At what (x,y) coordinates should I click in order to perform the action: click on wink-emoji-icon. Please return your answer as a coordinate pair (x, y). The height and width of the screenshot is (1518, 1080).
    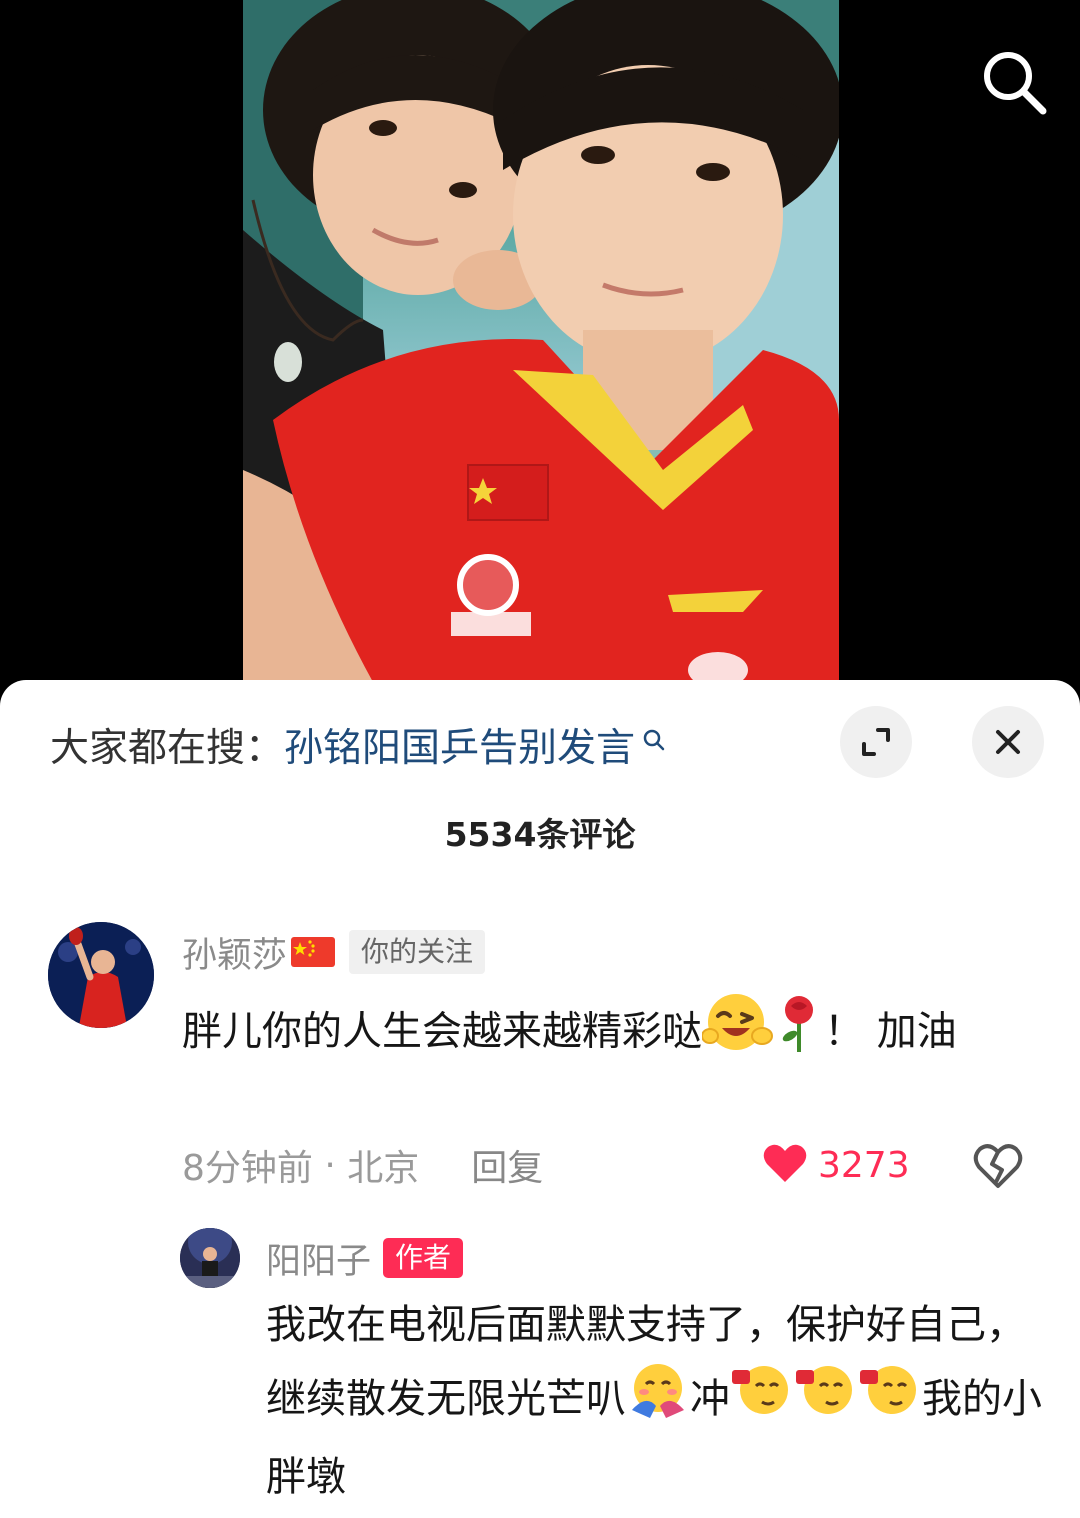
    Looking at the image, I should click on (737, 1033).